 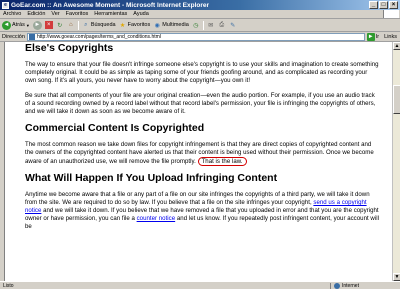 I want to click on globe-icon, so click(x=337, y=285).